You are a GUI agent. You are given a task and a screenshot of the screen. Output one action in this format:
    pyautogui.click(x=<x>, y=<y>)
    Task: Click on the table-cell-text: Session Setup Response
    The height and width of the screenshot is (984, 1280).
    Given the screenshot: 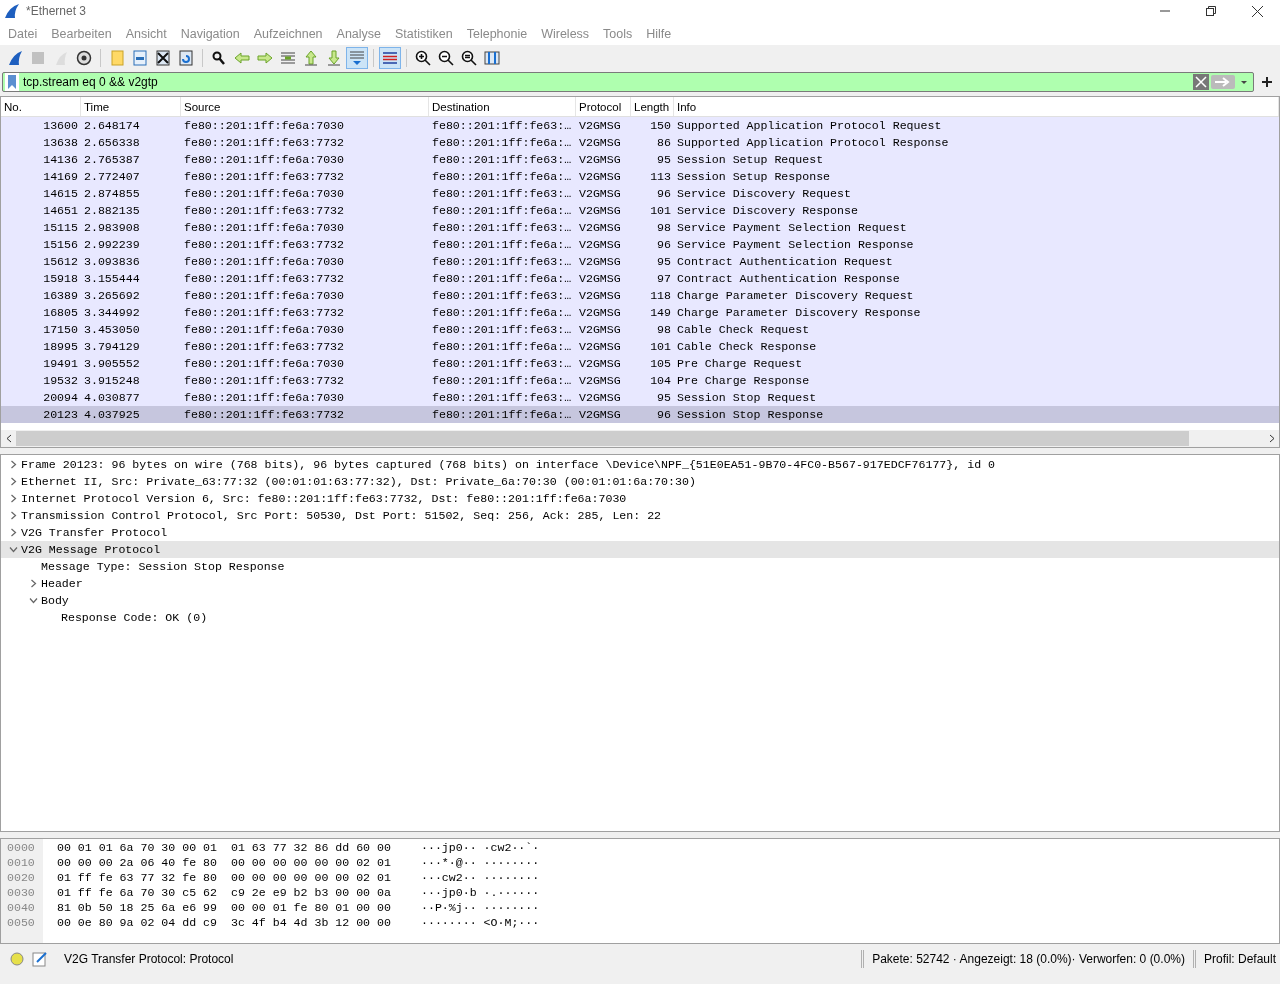 What is the action you would take?
    pyautogui.click(x=754, y=176)
    